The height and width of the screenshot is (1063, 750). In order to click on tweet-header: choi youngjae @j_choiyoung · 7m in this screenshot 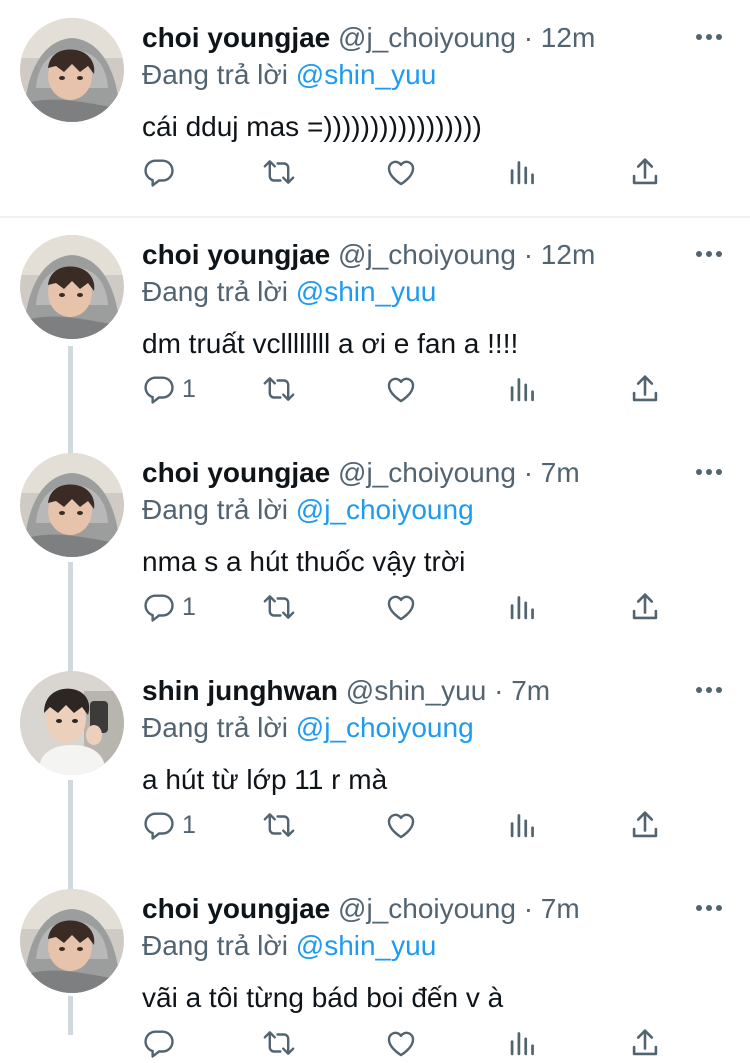, I will do `click(361, 473)`.